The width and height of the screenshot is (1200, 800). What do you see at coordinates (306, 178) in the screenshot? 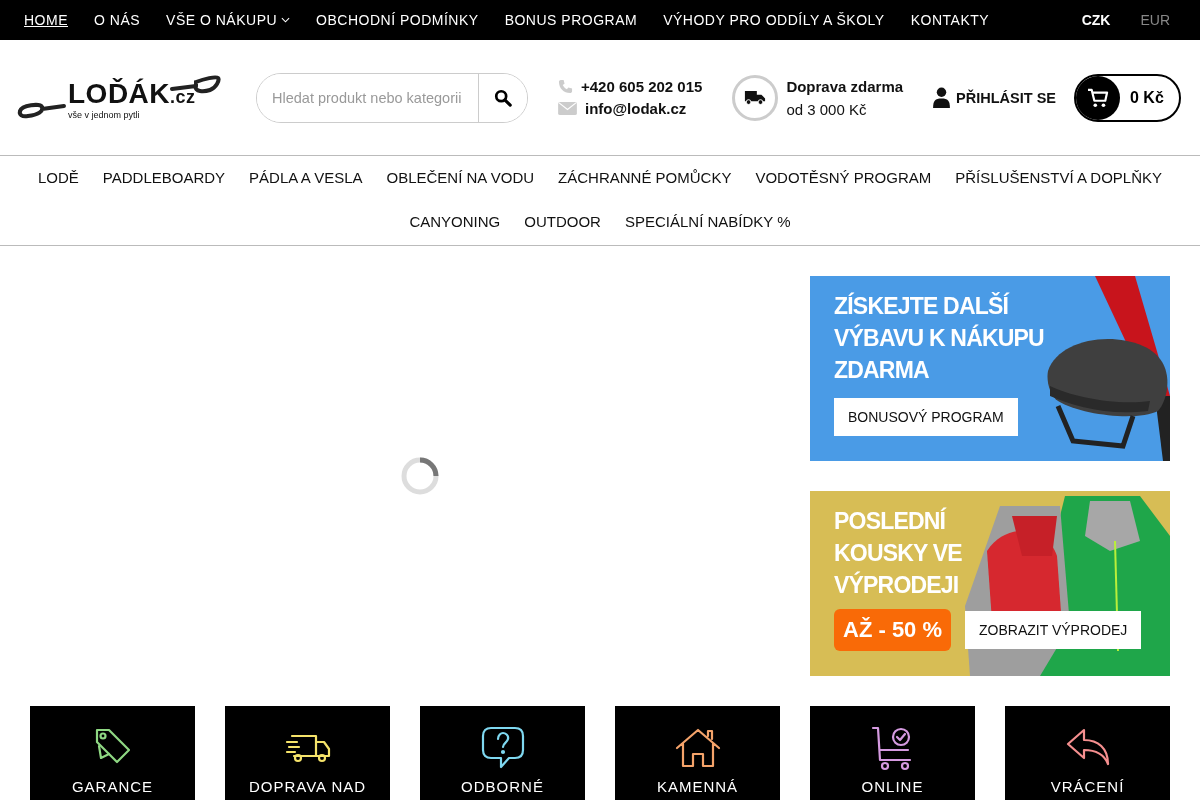
I see `category-link: PÁDLA A VESLA` at bounding box center [306, 178].